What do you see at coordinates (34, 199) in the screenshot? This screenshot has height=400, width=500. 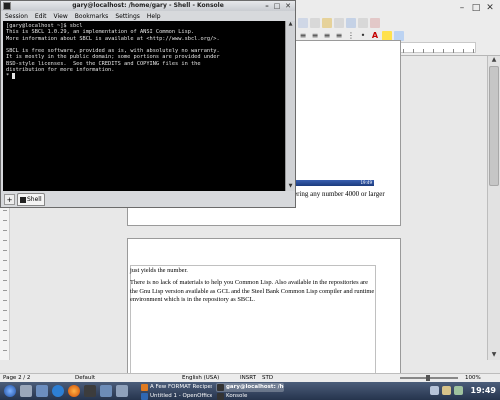 I see `tab-label: Shell` at bounding box center [34, 199].